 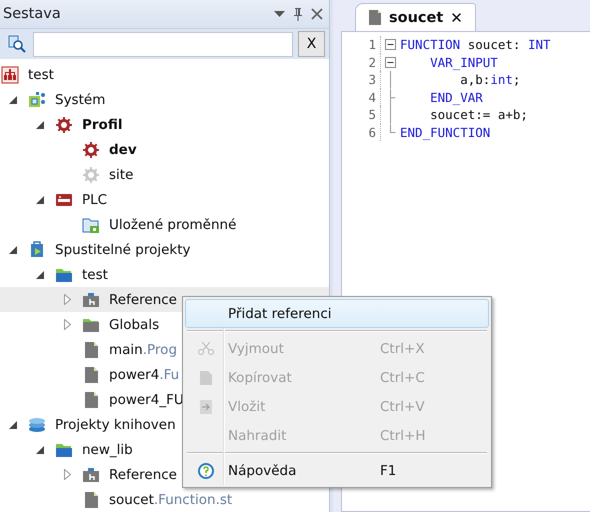 I want to click on code-line: soucet:= a+b;, so click(x=478, y=114).